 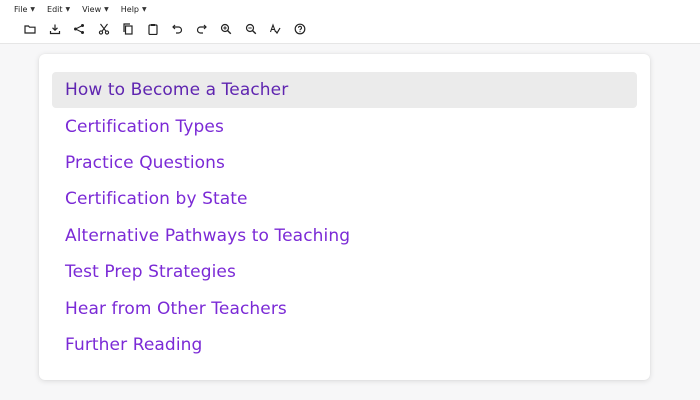 I want to click on list-item-practice-questions: Practice Questions, so click(x=344, y=163).